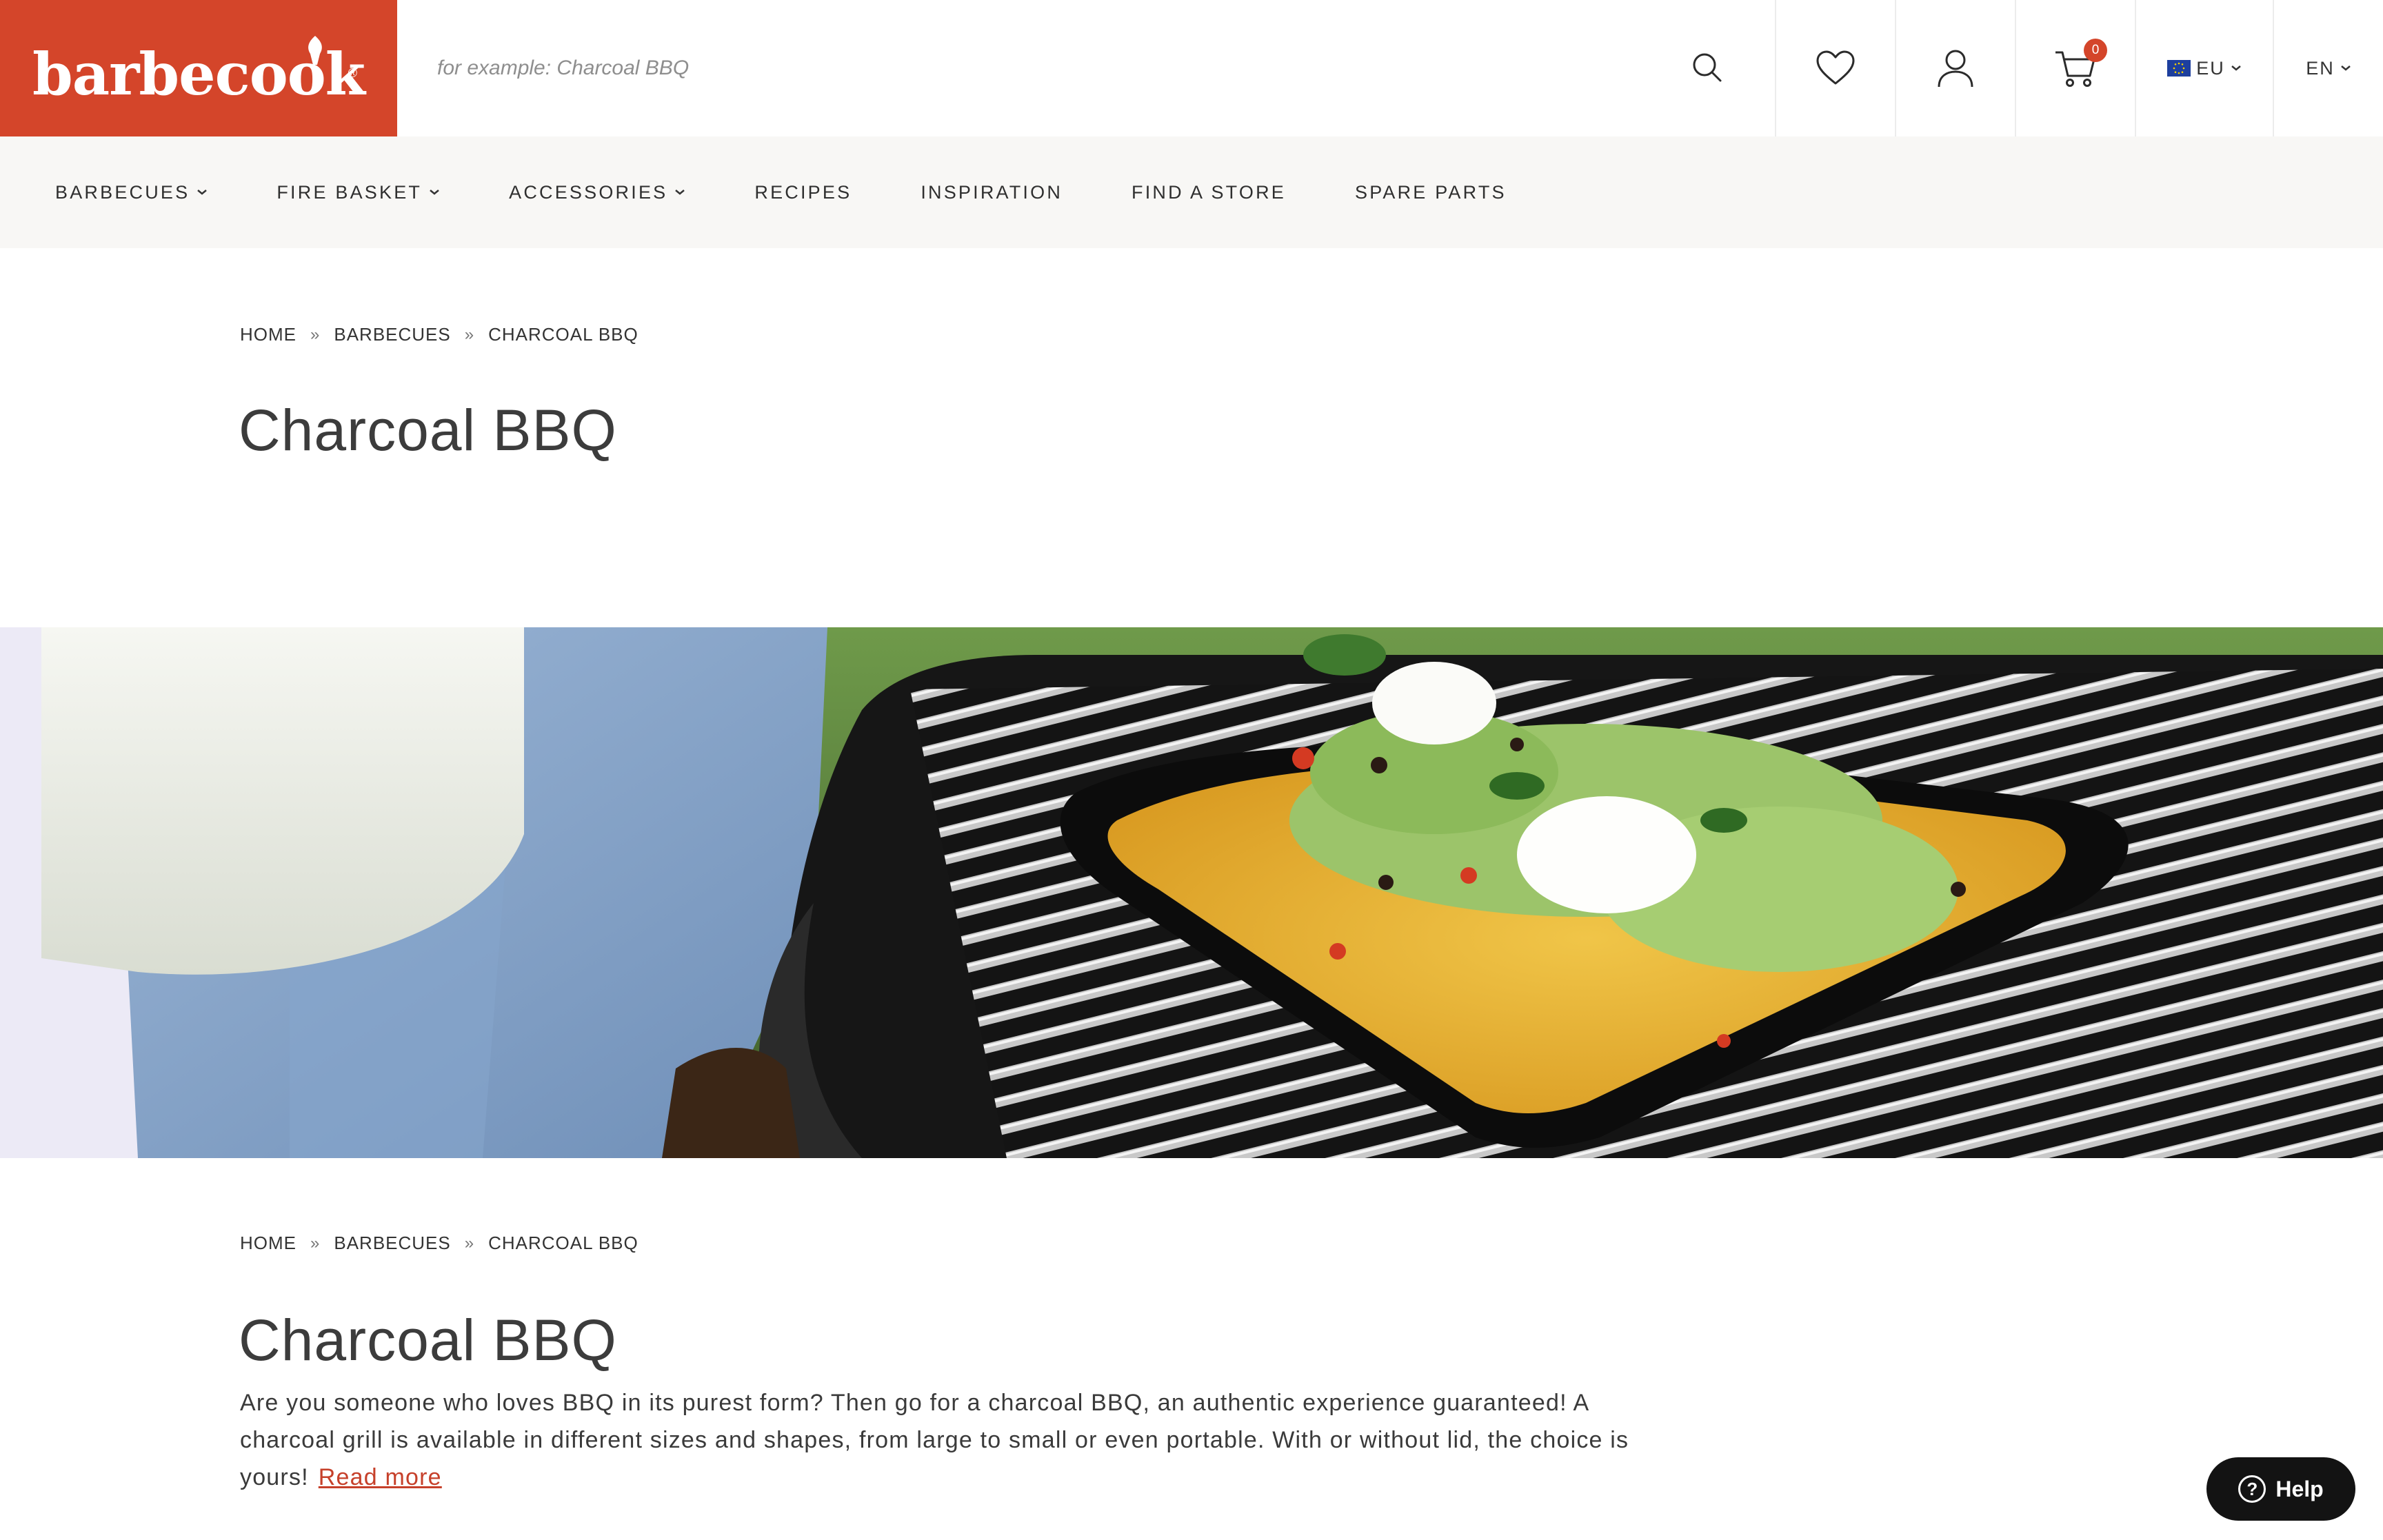 The width and height of the screenshot is (2383, 1540). I want to click on nav-item-label: BARBECUES, so click(122, 192).